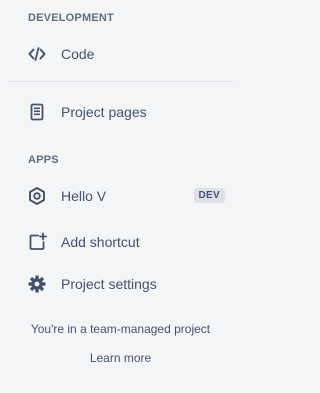 This screenshot has width=320, height=393. I want to click on code-icon, so click(37, 54).